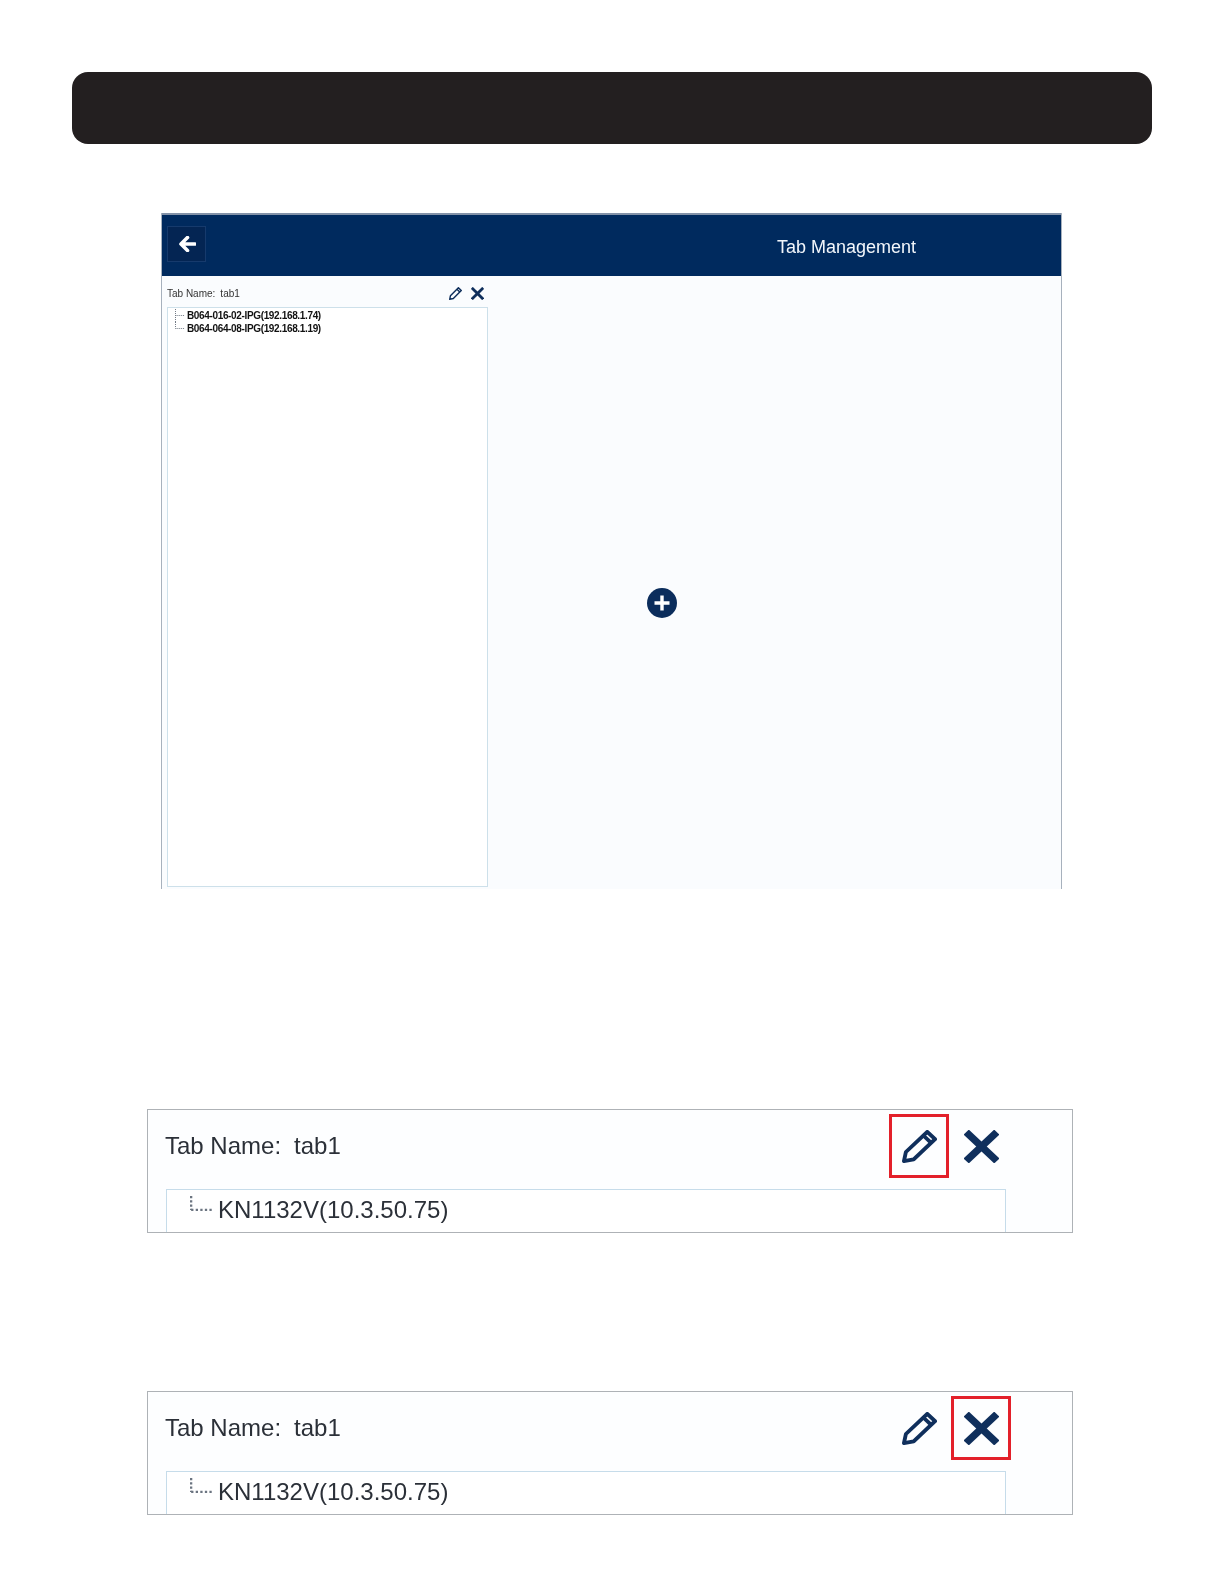 This screenshot has width=1225, height=1585. I want to click on back-button, so click(186, 244).